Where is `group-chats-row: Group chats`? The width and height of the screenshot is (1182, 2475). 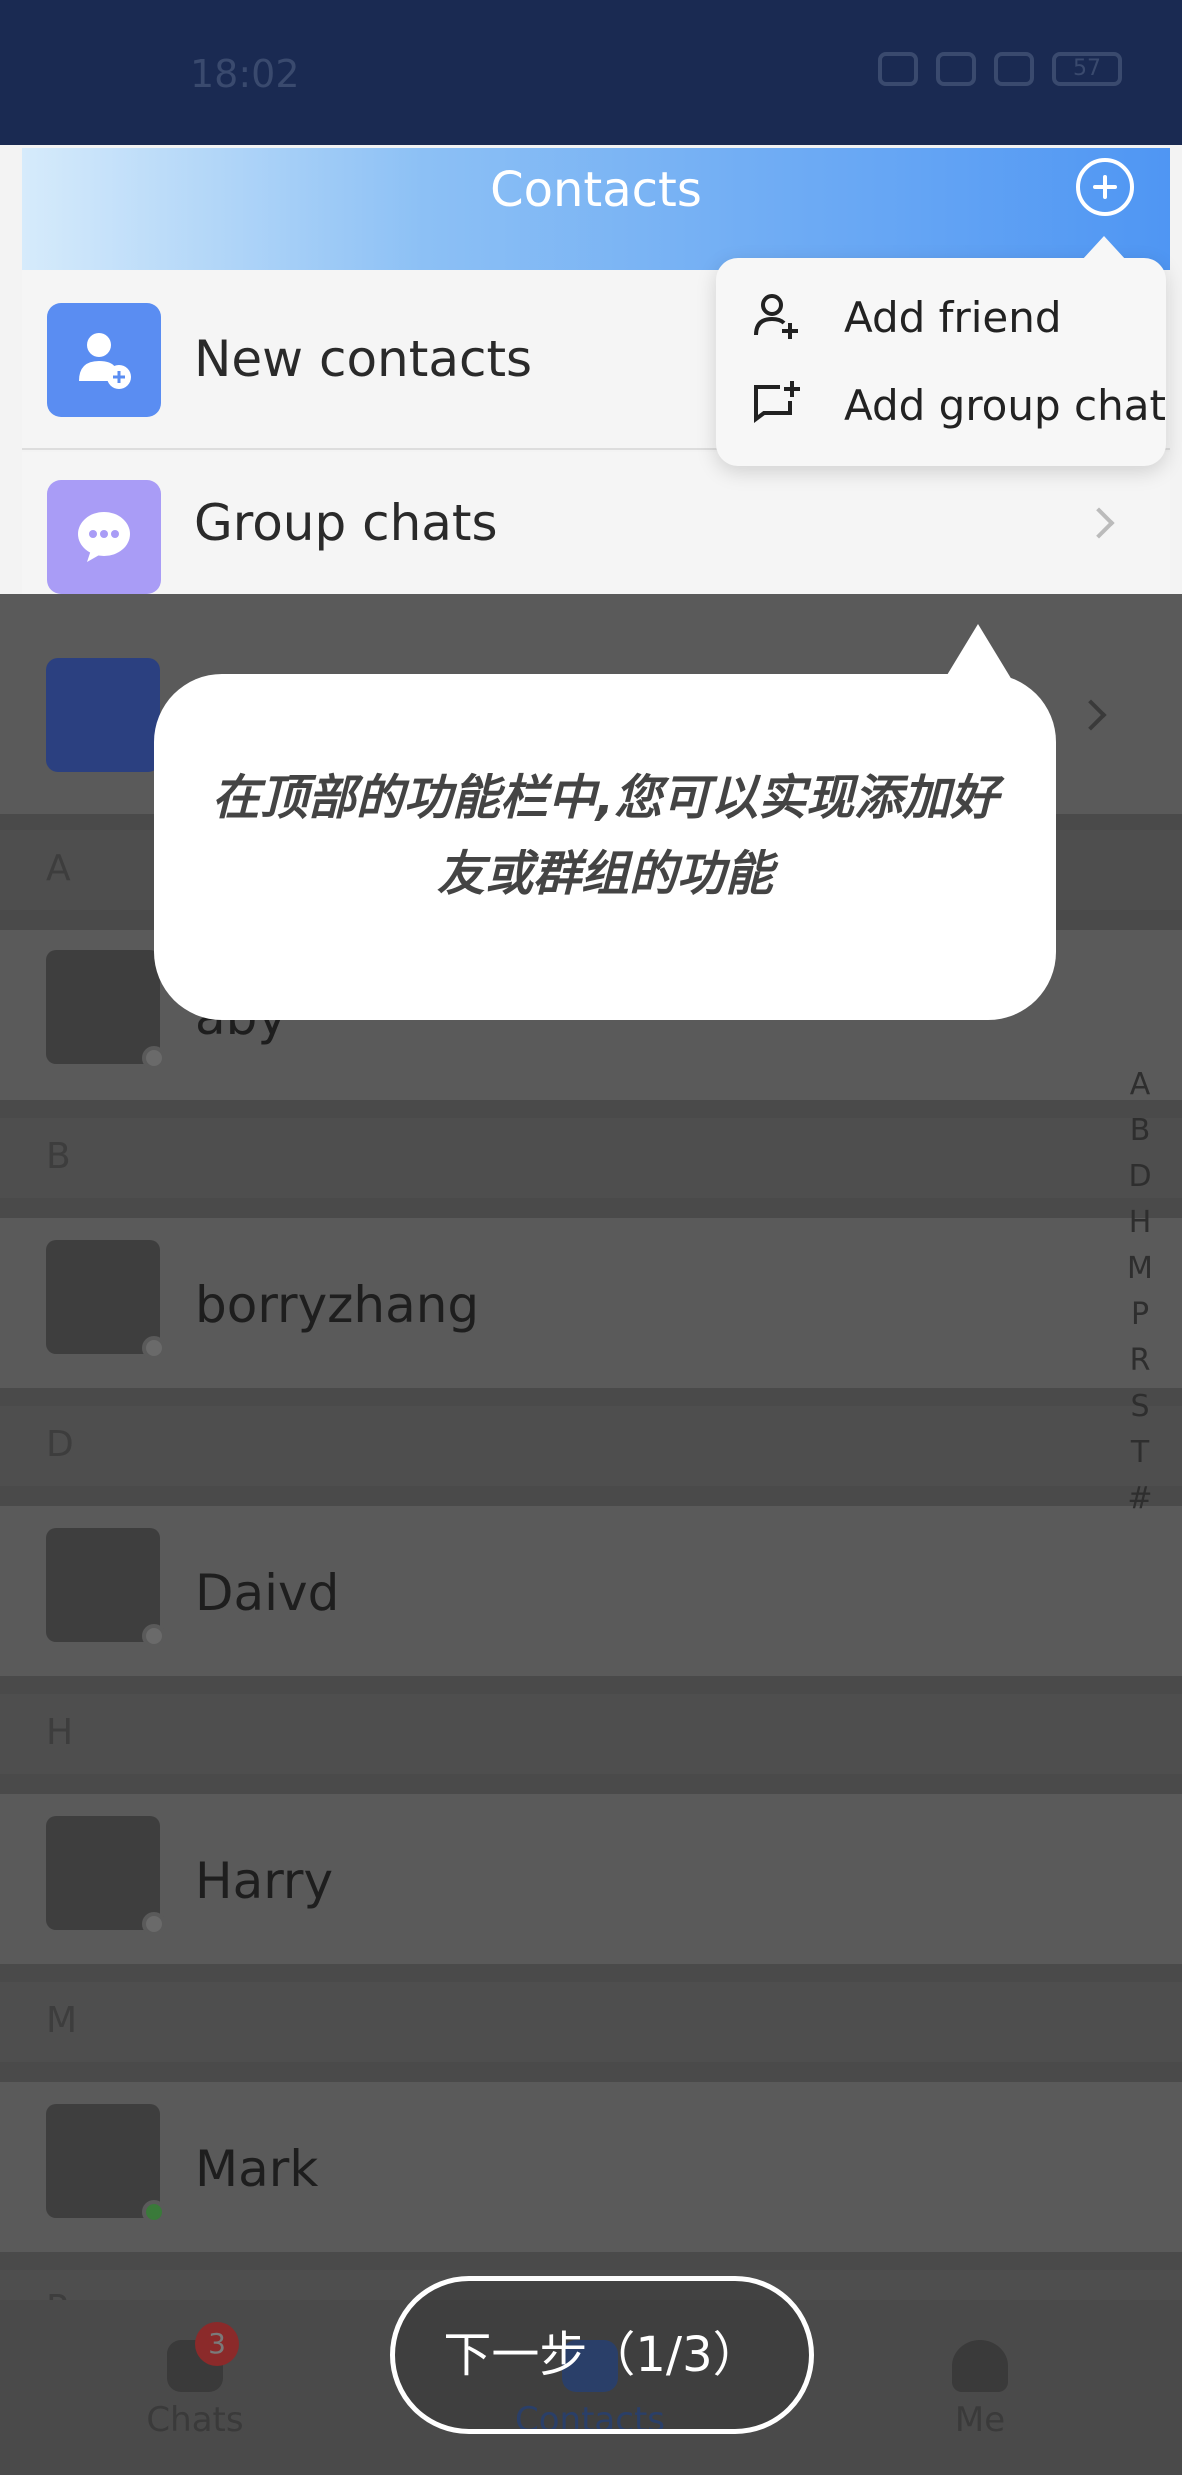
group-chats-row: Group chats is located at coordinates (596, 523).